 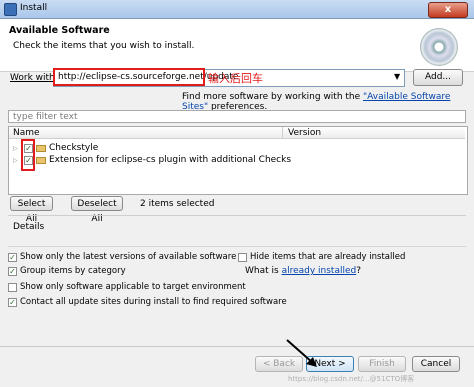 What do you see at coordinates (34, 78) in the screenshot?
I see `work-with-label: Work with:` at bounding box center [34, 78].